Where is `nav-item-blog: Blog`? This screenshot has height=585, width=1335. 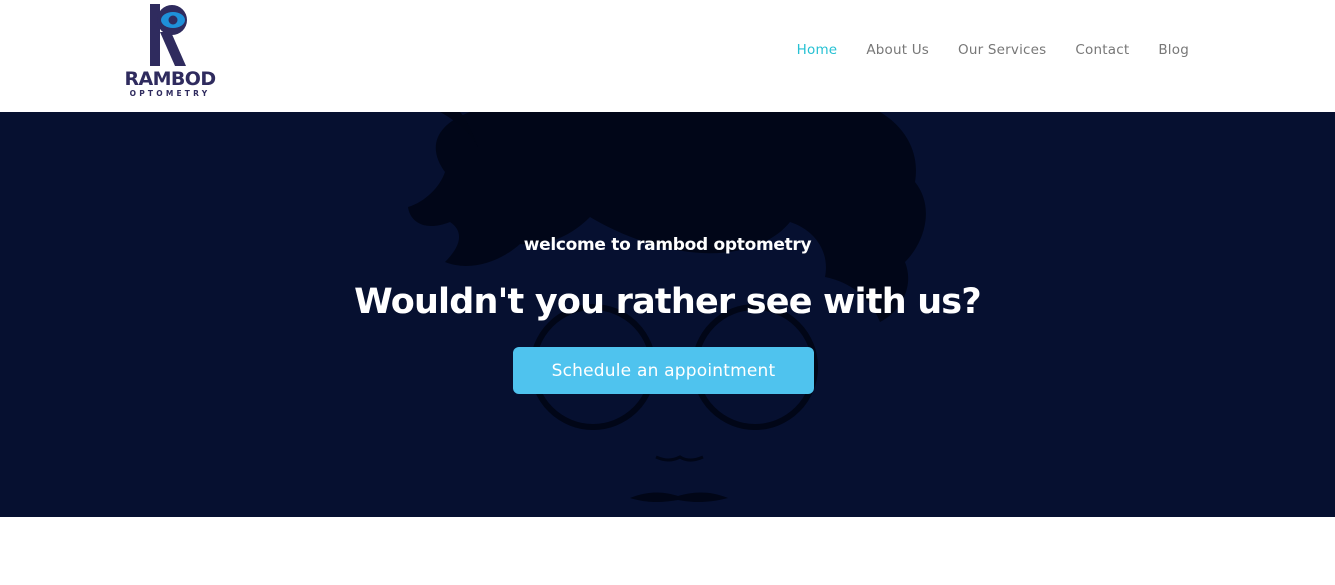
nav-item-blog: Blog is located at coordinates (1173, 50).